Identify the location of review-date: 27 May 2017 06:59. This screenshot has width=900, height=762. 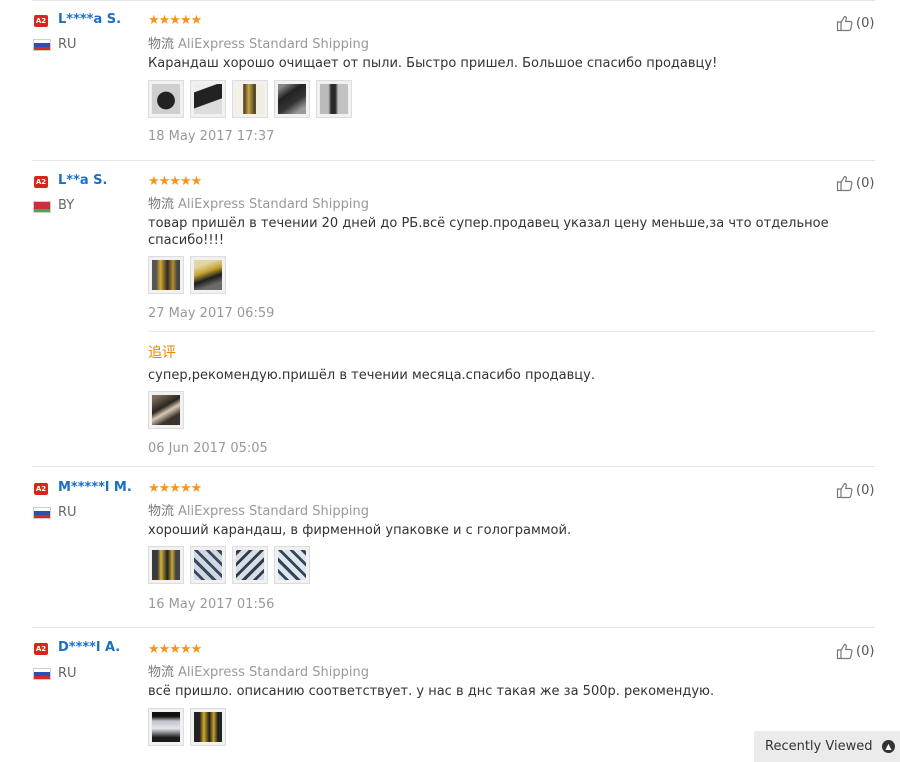
(211, 313).